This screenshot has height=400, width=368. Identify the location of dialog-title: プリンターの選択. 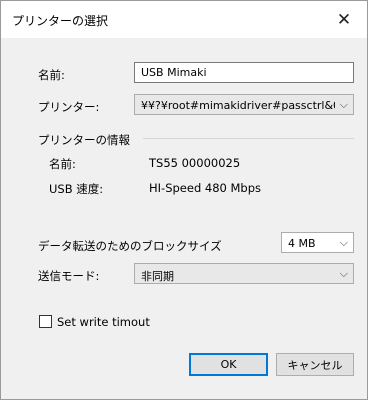
(60, 21).